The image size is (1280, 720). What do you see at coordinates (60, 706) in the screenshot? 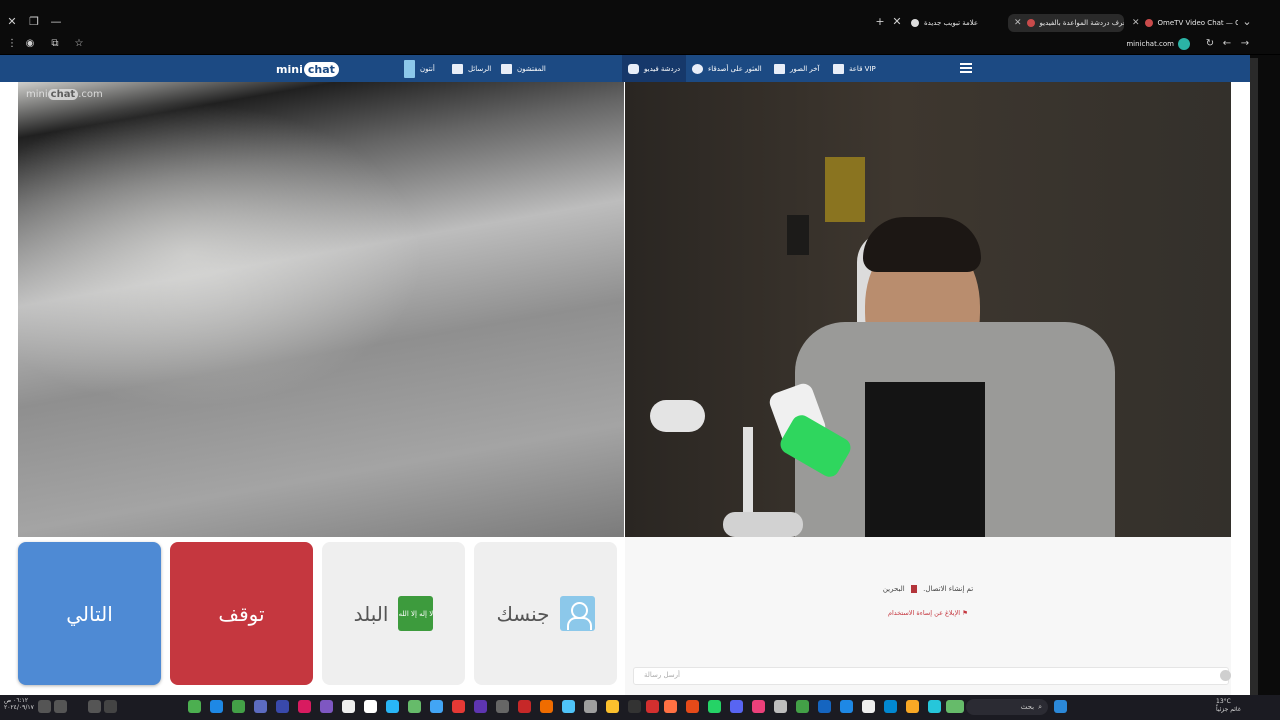
I see `network-icon` at bounding box center [60, 706].